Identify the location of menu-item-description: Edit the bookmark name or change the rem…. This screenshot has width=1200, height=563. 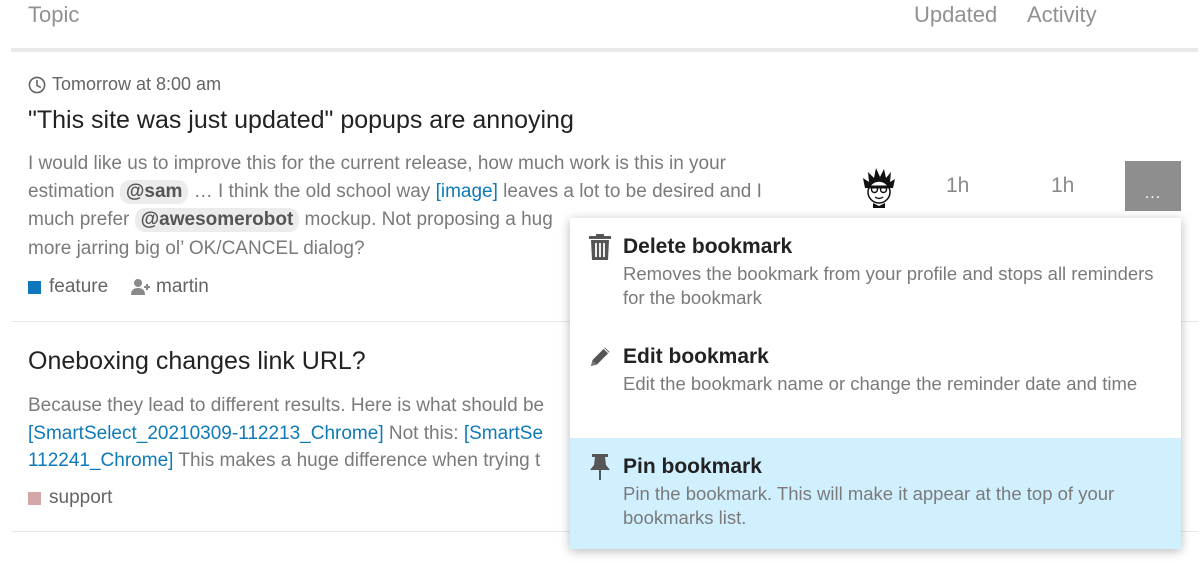
(880, 383).